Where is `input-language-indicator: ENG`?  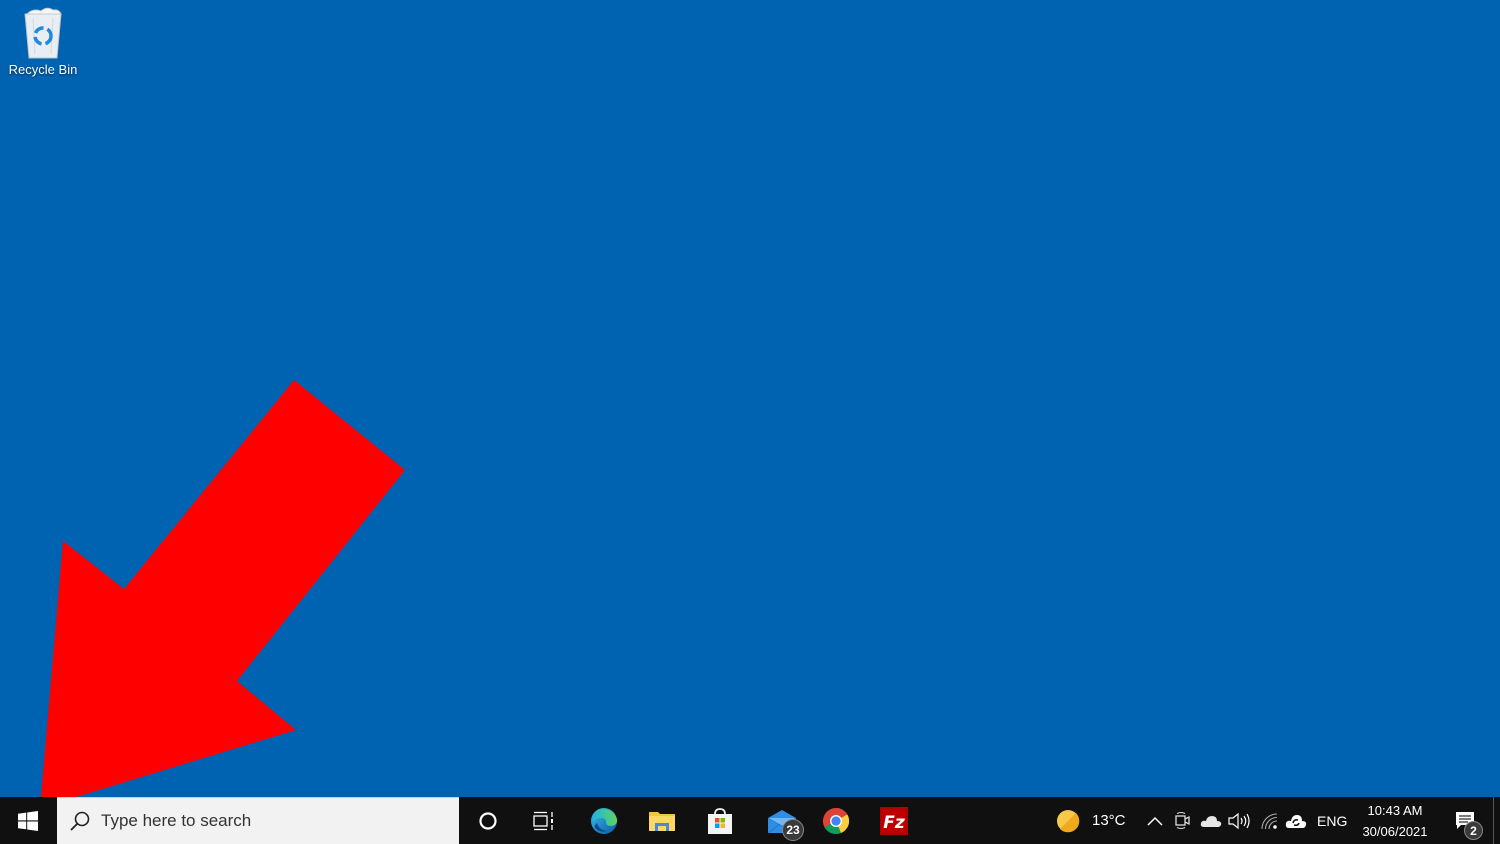
input-language-indicator: ENG is located at coordinates (1332, 820).